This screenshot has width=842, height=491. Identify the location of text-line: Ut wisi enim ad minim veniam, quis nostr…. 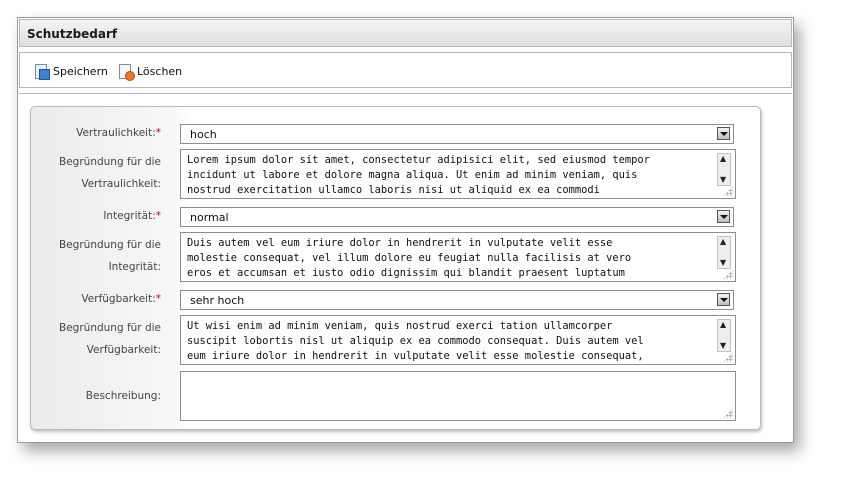
(400, 326).